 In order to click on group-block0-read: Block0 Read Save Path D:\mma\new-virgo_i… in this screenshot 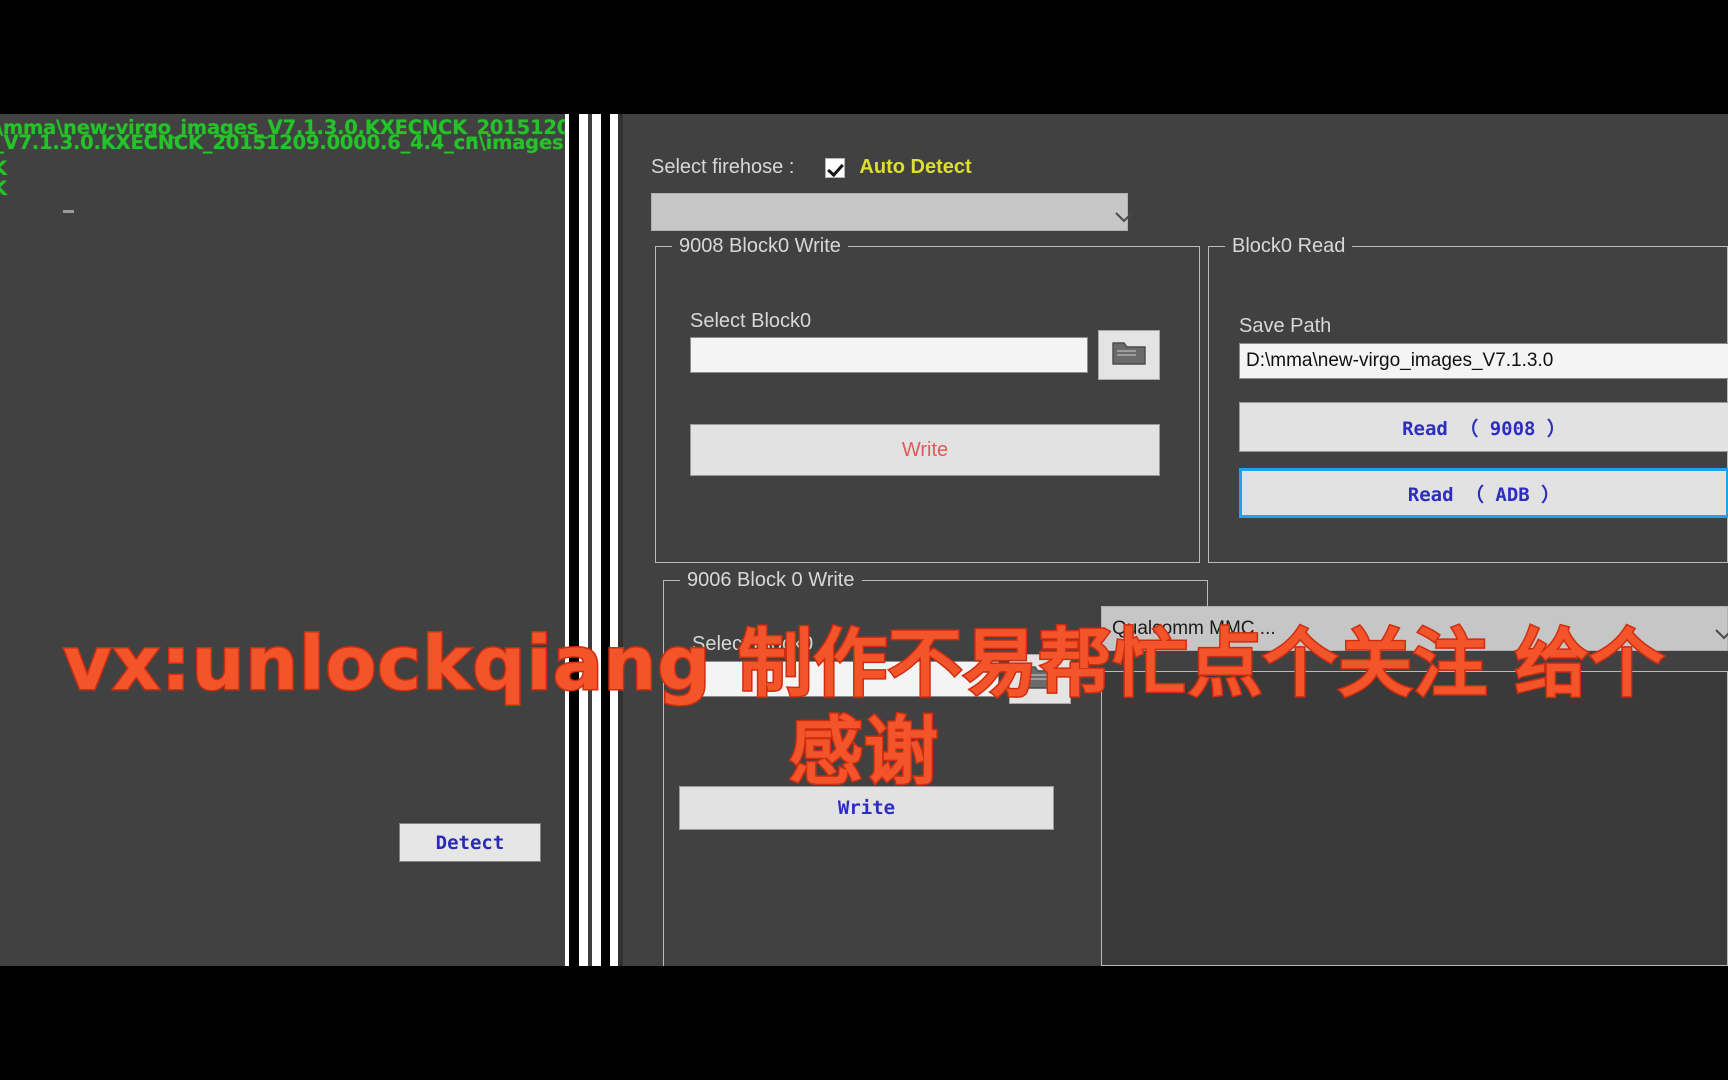, I will do `click(1468, 399)`.